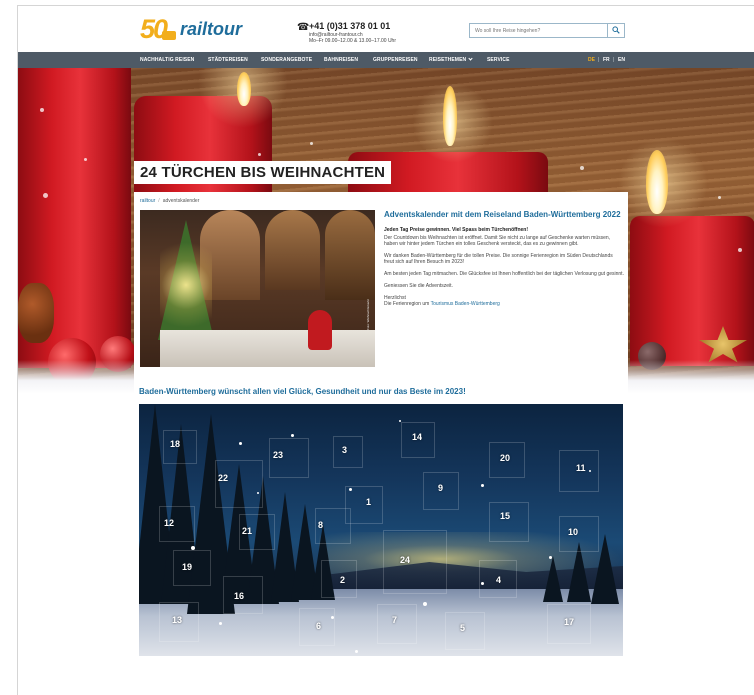  I want to click on calendar-door: 7, so click(397, 624).